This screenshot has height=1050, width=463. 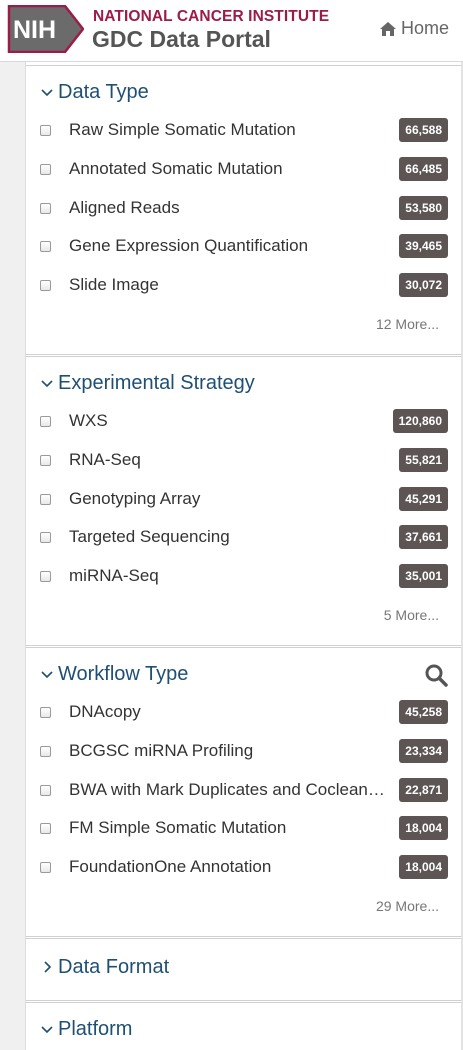 What do you see at coordinates (244, 576) in the screenshot?
I see `facet-item: miRNA-Seq 35,001` at bounding box center [244, 576].